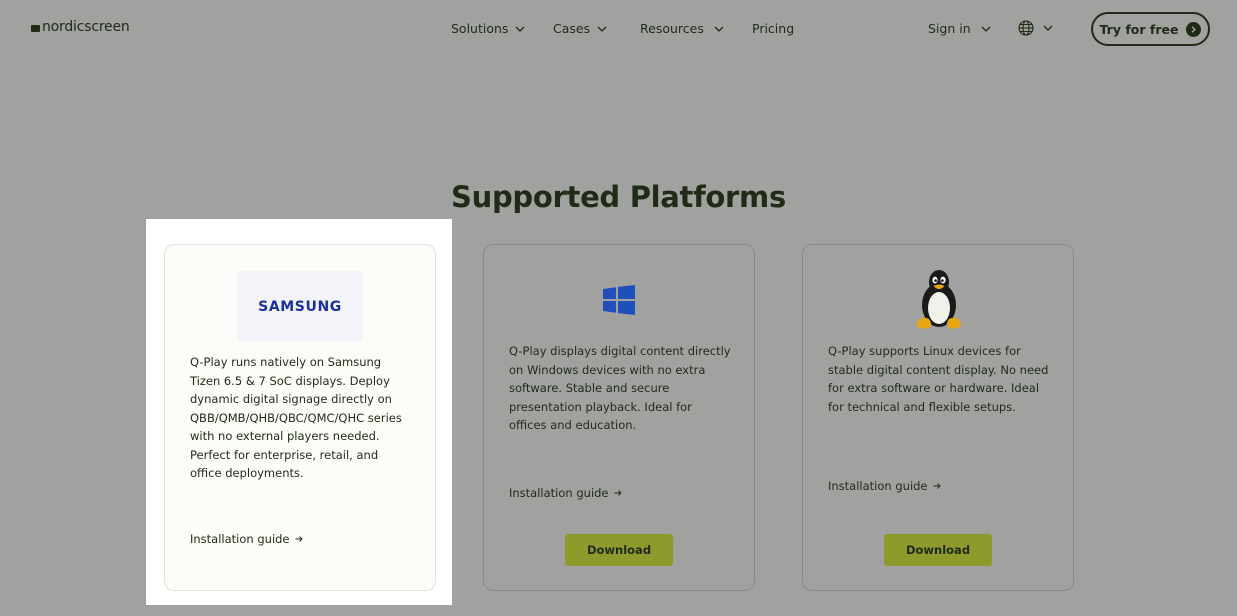  I want to click on sign-in-menu: Sign in, so click(960, 28).